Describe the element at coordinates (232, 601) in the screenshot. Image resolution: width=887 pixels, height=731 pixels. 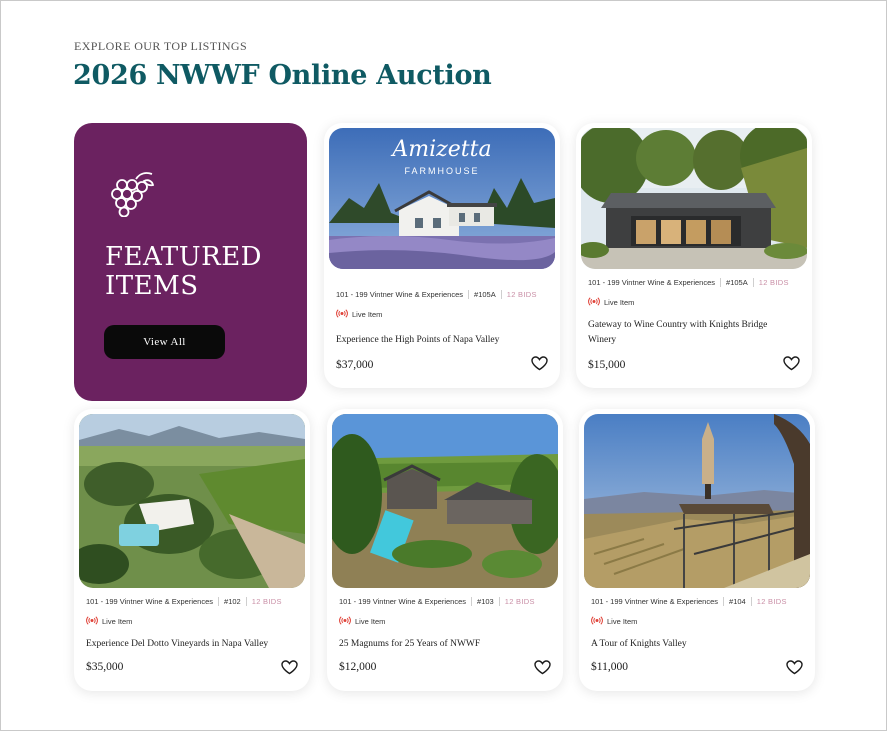
I see `listing-lot: #102` at that location.